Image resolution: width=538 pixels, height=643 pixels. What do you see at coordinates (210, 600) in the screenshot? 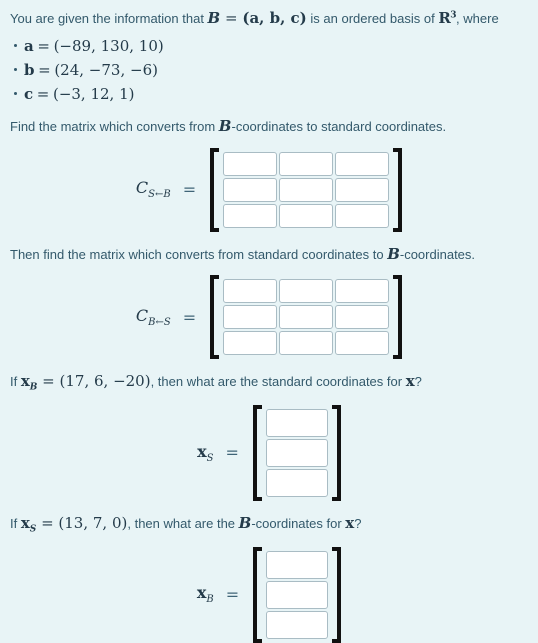
I see `vector-2-label-sub: B` at bounding box center [210, 600].